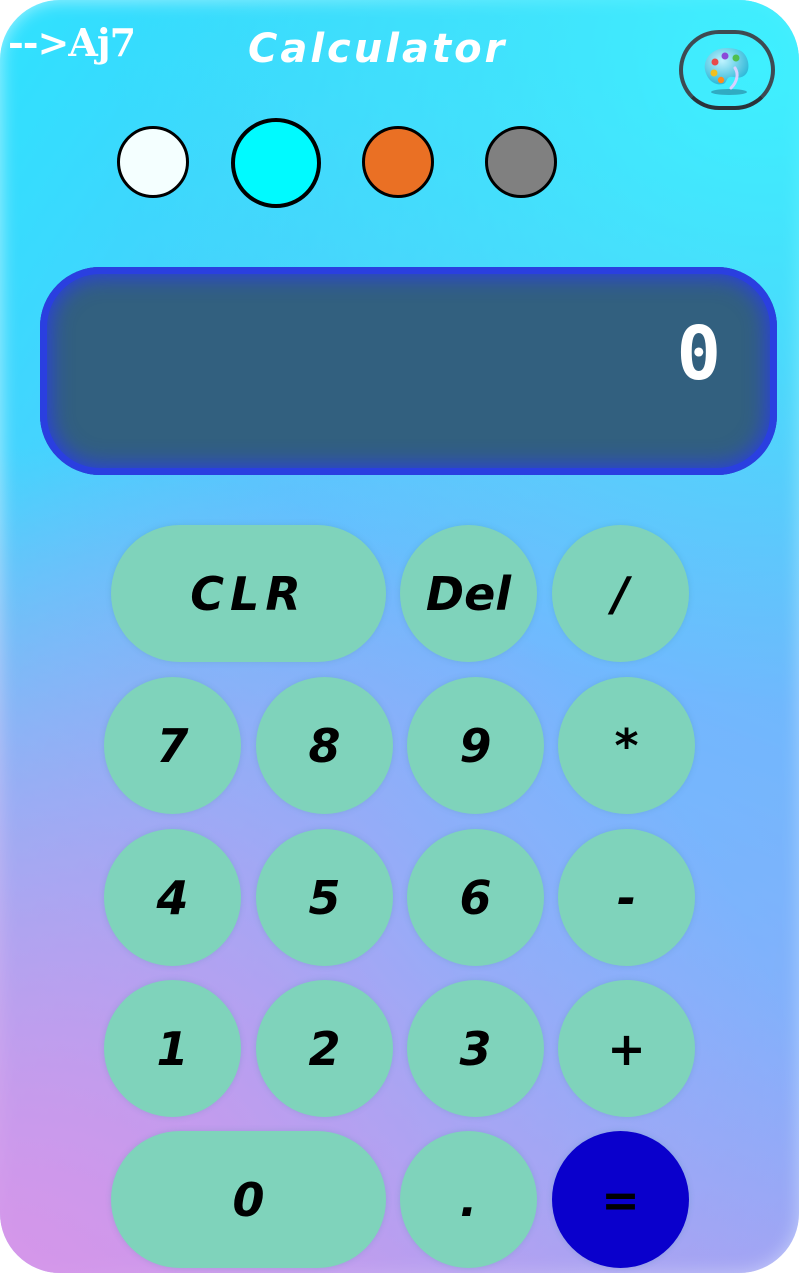  I want to click on page-title: Calculator, so click(378, 49).